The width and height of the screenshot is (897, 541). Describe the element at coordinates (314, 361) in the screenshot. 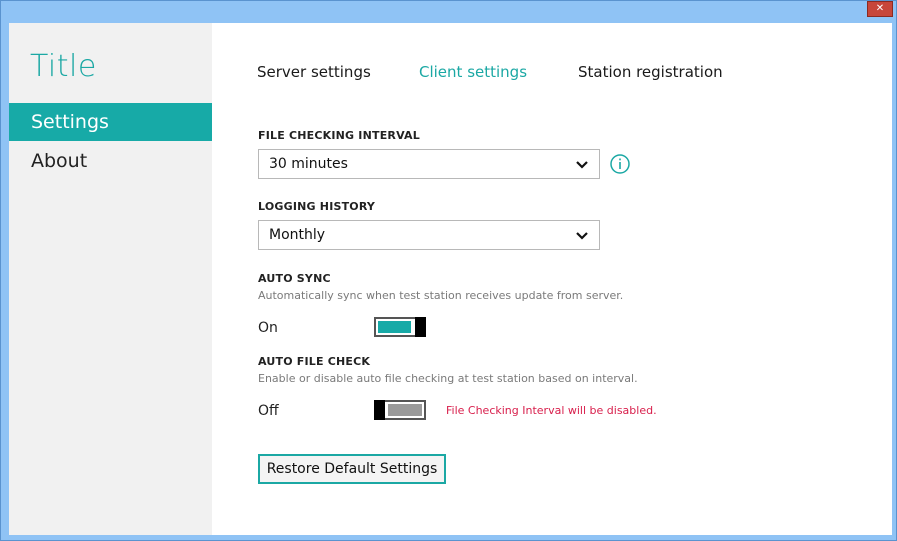

I see `auto-file-check-label: AUTO FILE CHECK` at that location.